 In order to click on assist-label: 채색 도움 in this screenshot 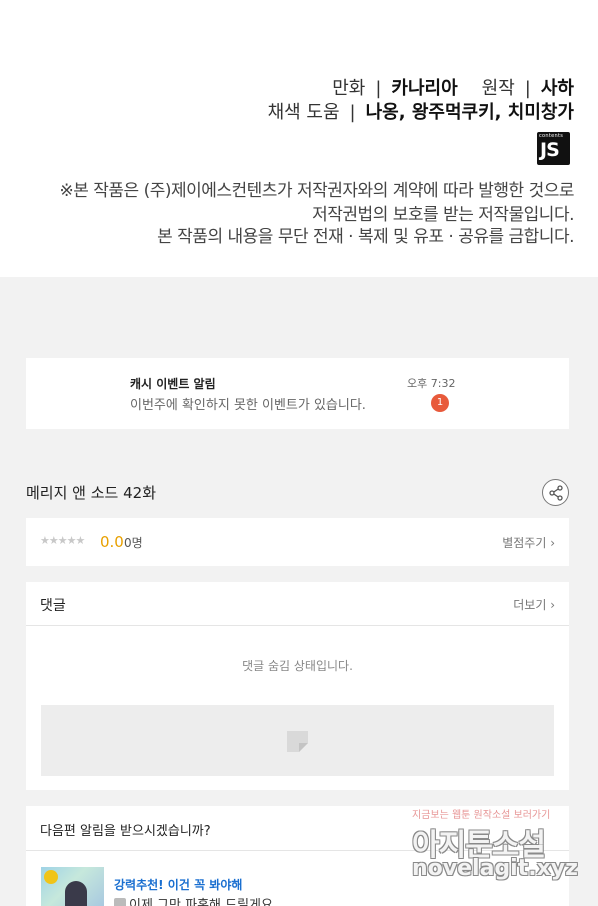, I will do `click(303, 112)`.